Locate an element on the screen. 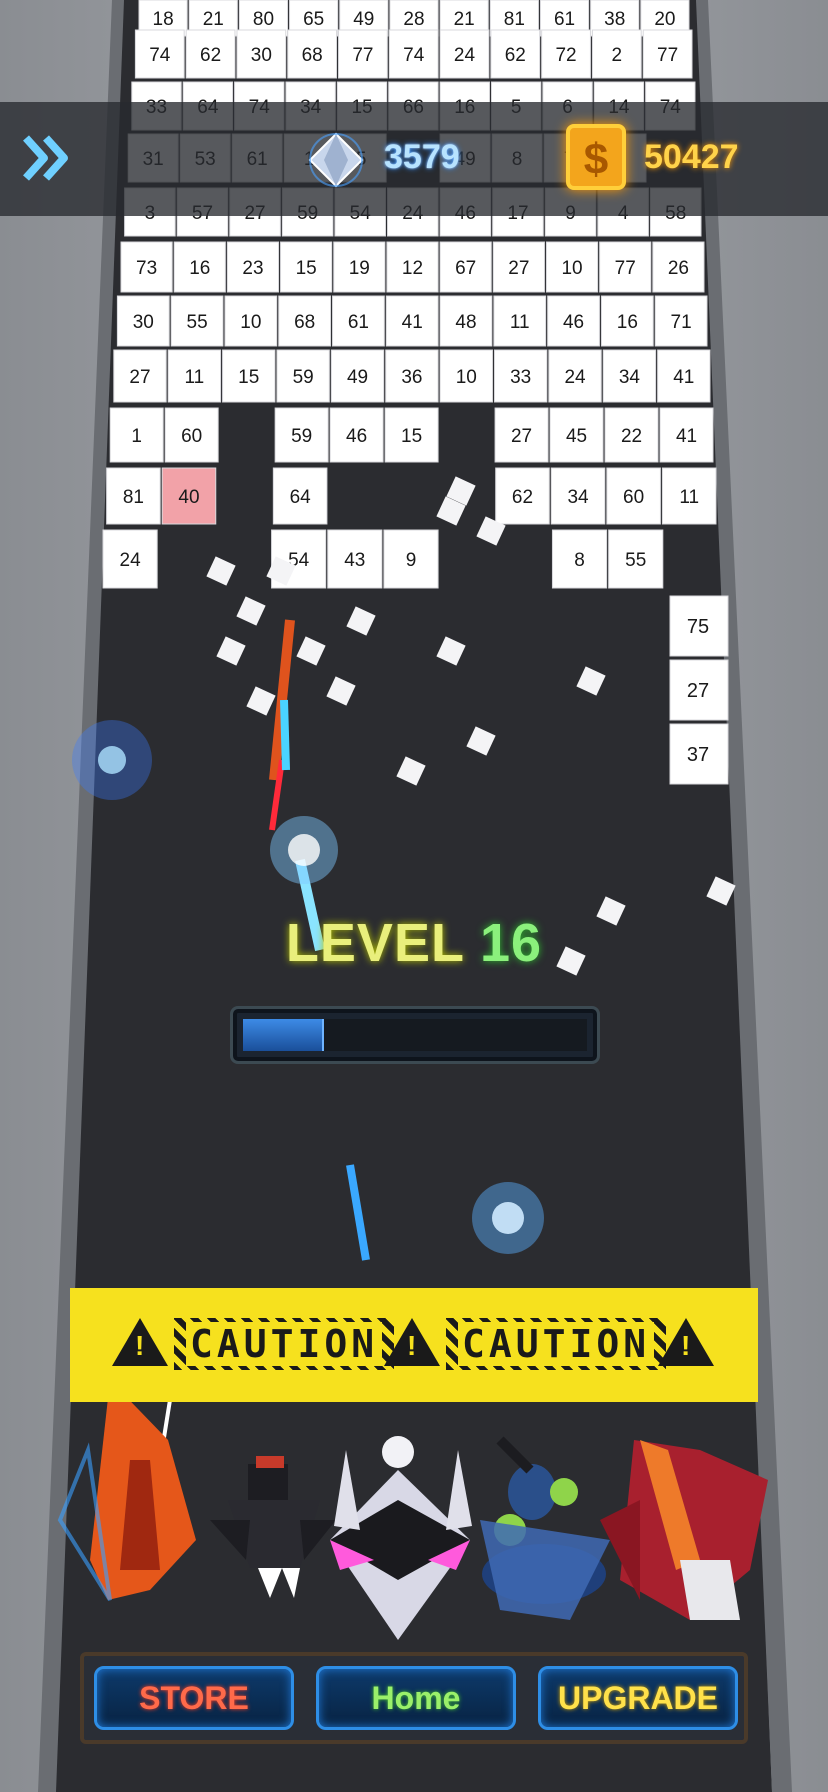 The height and width of the screenshot is (1792, 828). coin-count: 50427 is located at coordinates (691, 157).